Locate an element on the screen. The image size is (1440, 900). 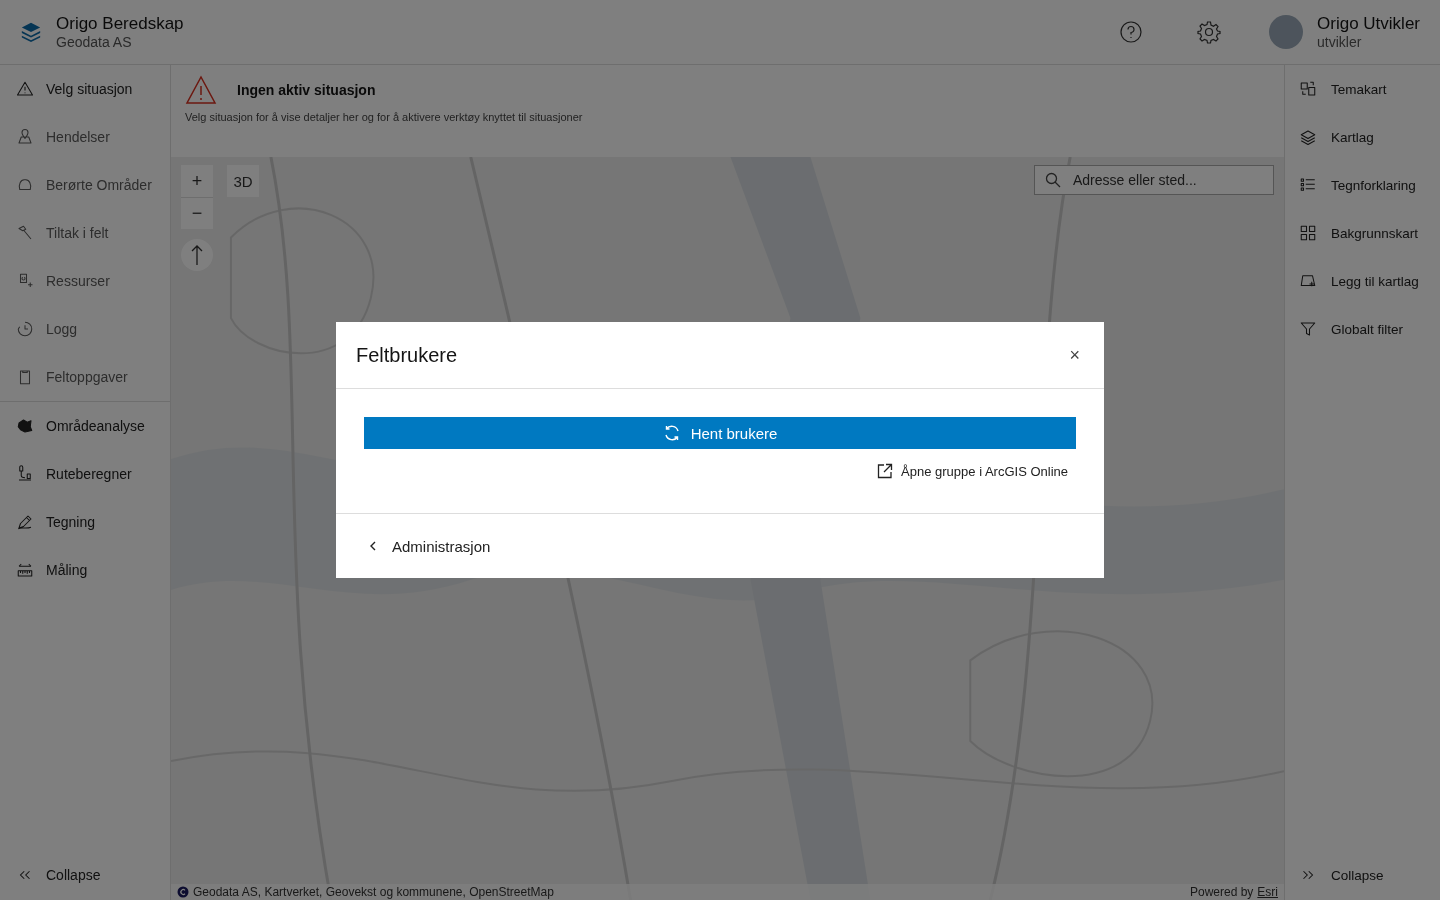
clock-icon is located at coordinates (25, 329).